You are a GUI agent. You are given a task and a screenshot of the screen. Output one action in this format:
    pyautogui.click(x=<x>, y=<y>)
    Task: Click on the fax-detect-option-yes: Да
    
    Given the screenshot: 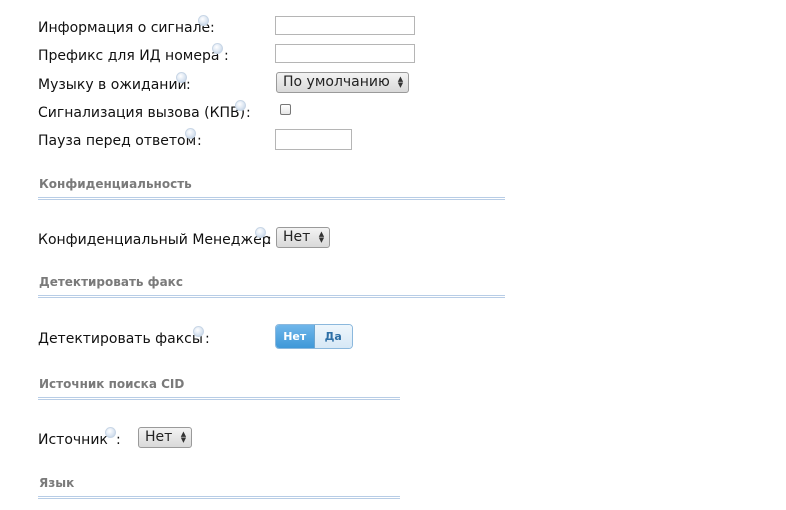 What is the action you would take?
    pyautogui.click(x=333, y=336)
    